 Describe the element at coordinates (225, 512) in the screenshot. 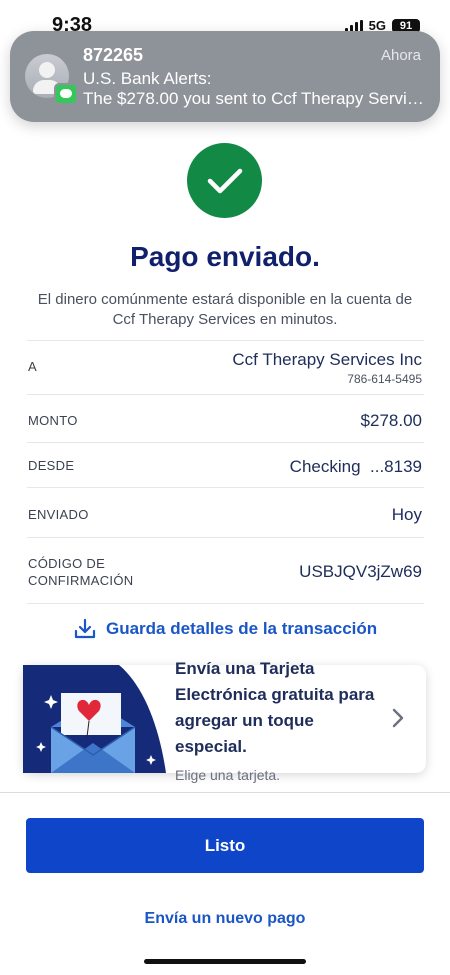

I see `detail-row-sent: ENVIADO Hoy` at that location.